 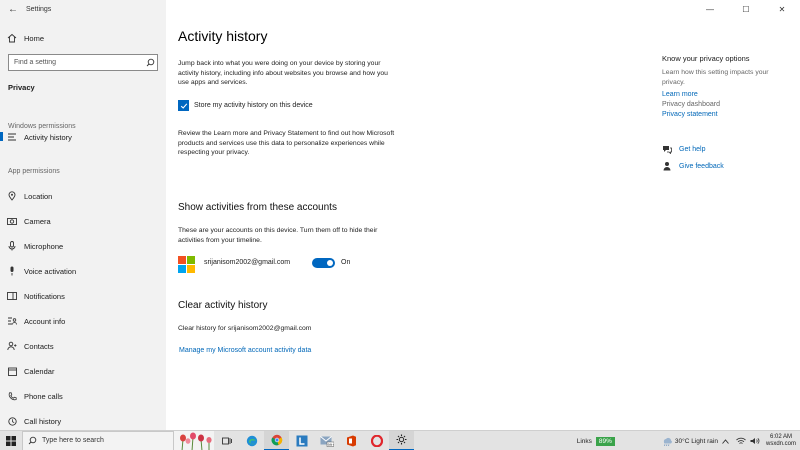 I want to click on sidebar-item-notifications: Notifications, so click(x=83, y=296).